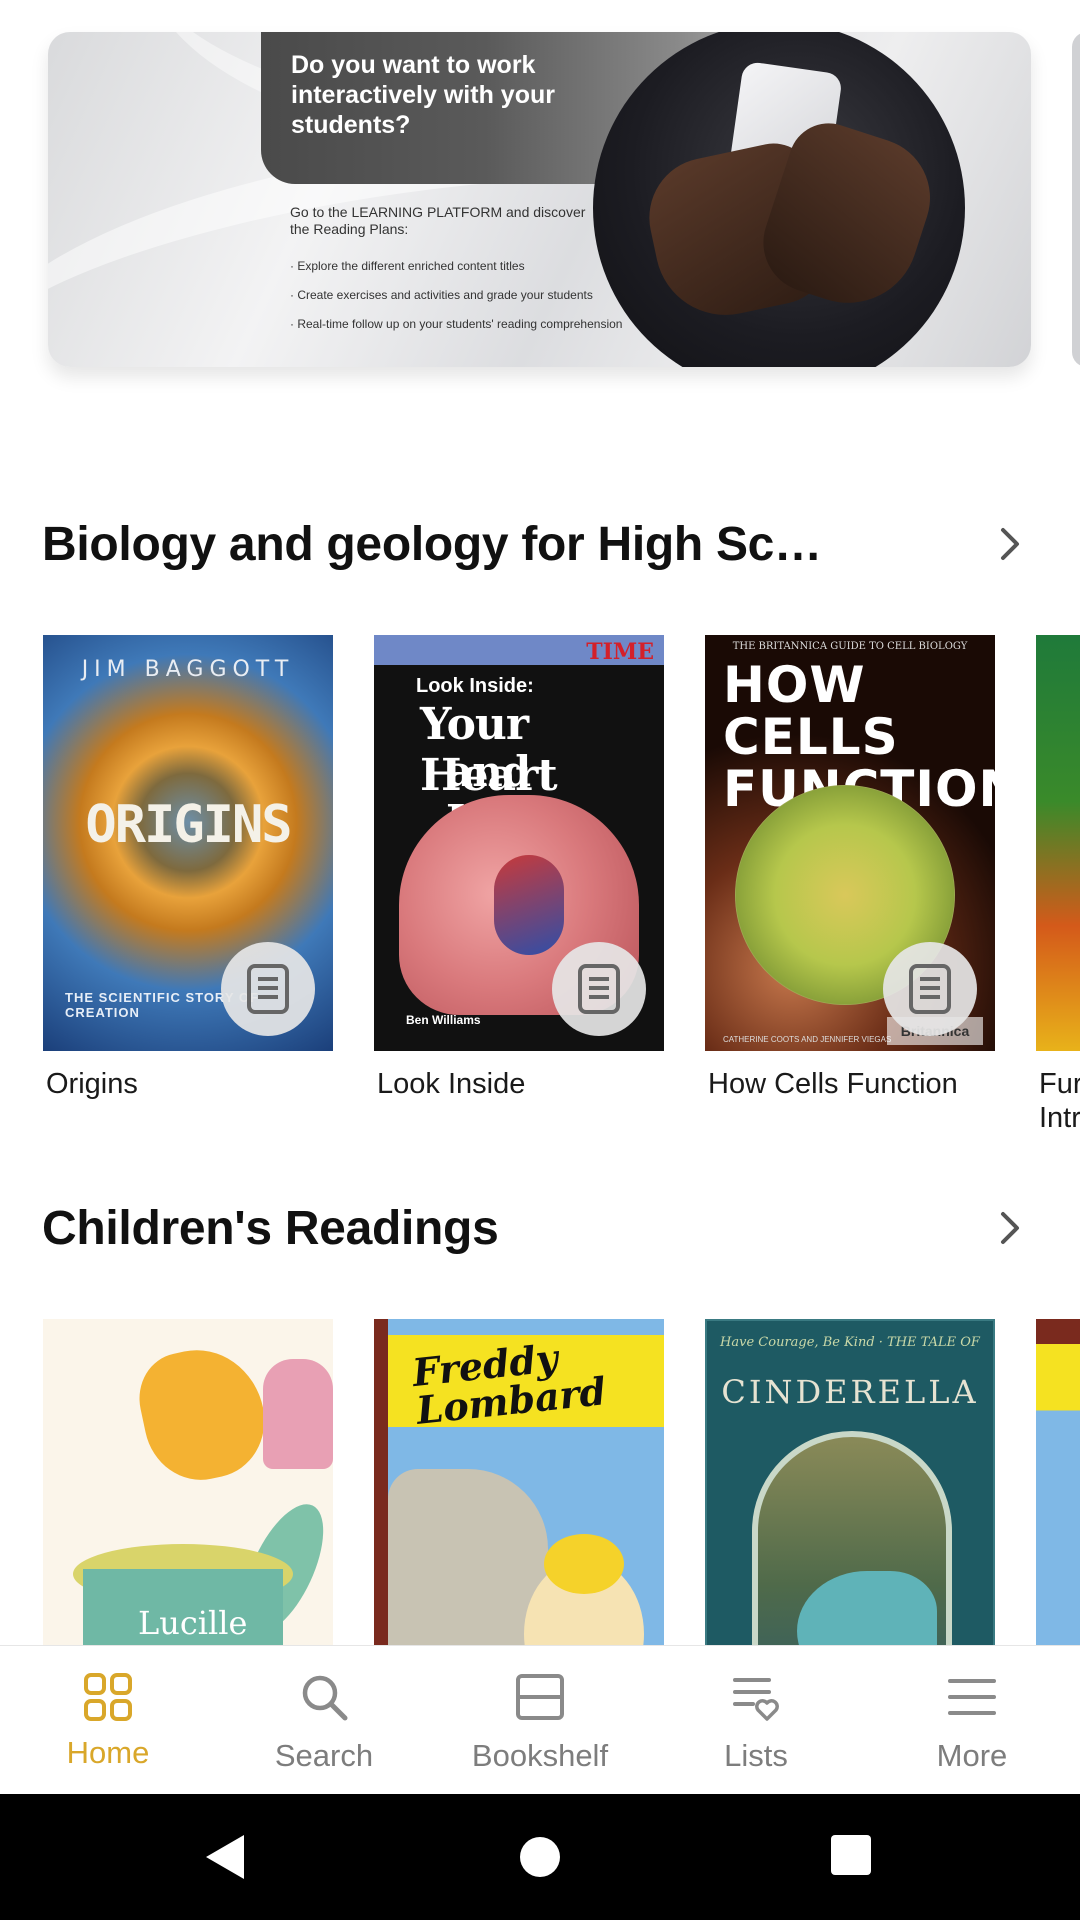 This screenshot has height=1920, width=1080. Describe the element at coordinates (324, 1755) in the screenshot. I see `nav-label: Search` at that location.